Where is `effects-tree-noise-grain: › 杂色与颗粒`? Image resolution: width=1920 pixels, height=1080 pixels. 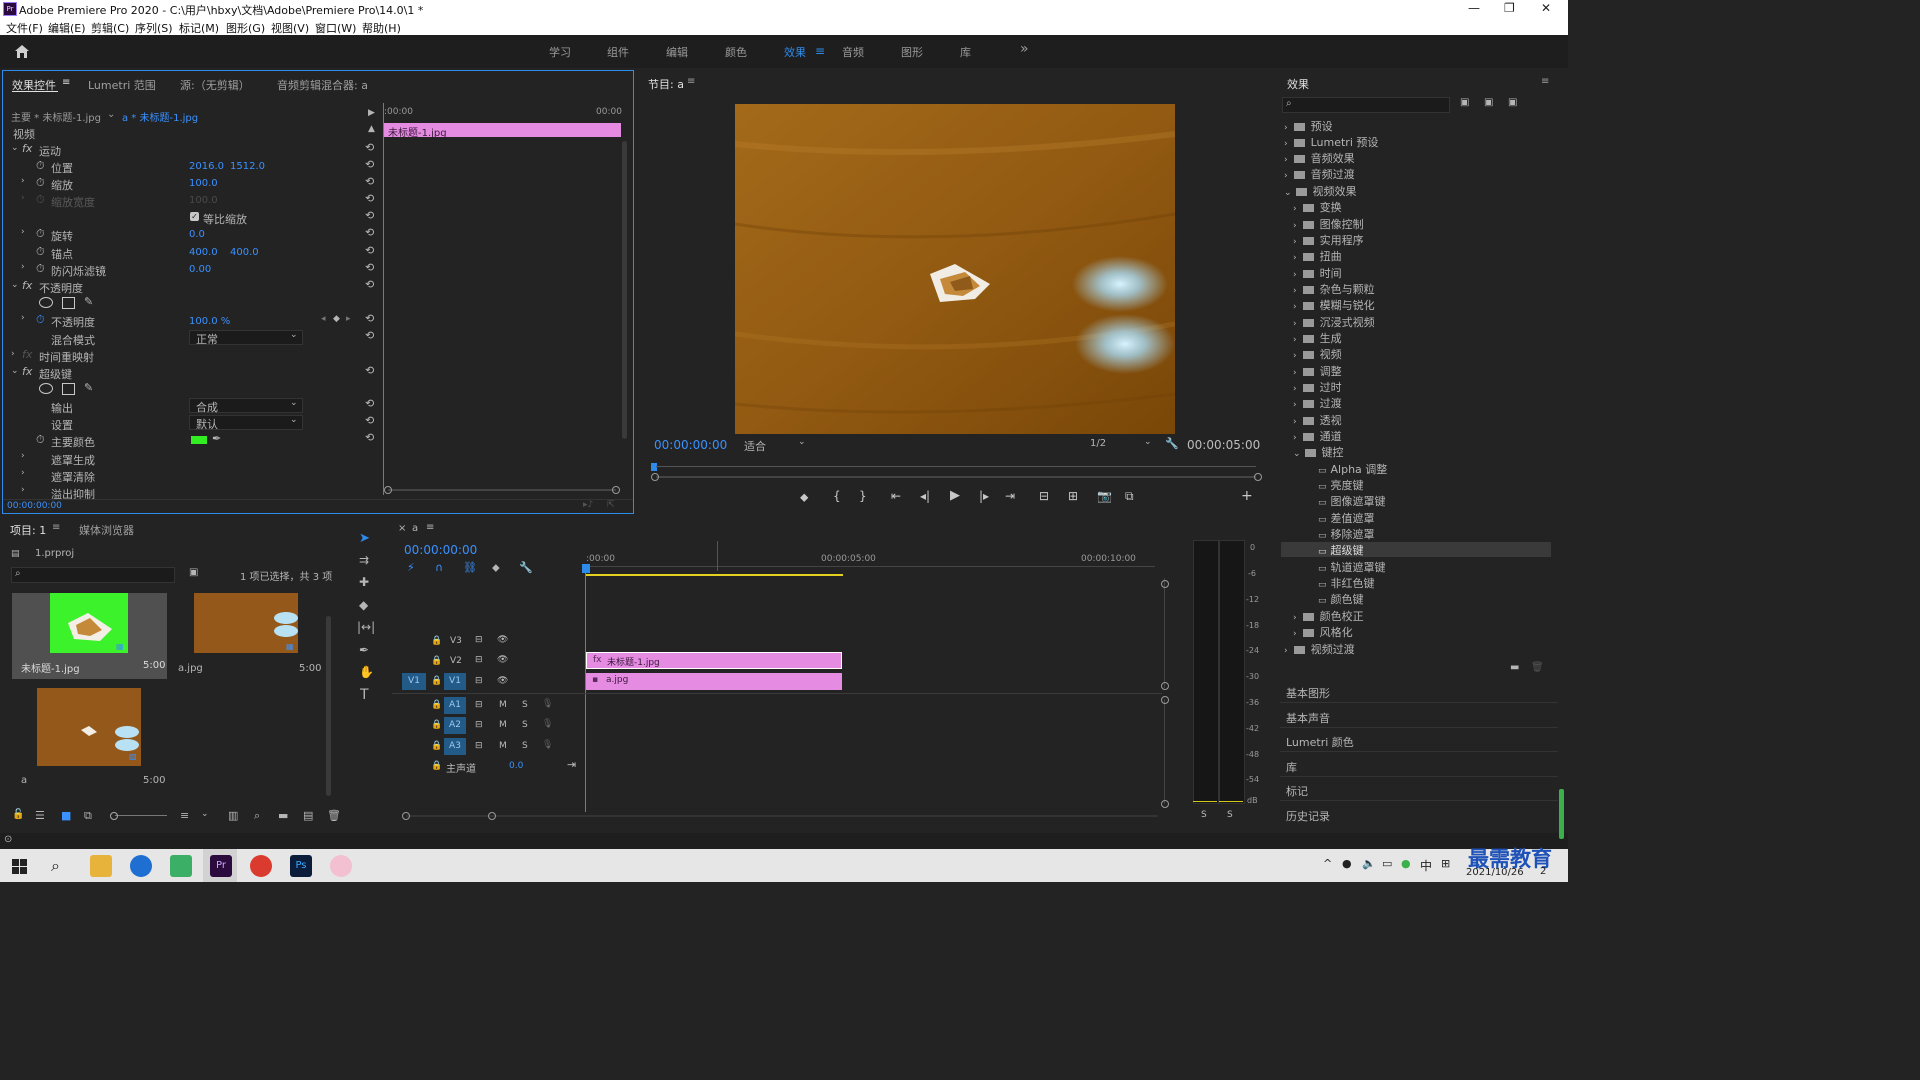 effects-tree-noise-grain: › 杂色与颗粒 is located at coordinates (1334, 289).